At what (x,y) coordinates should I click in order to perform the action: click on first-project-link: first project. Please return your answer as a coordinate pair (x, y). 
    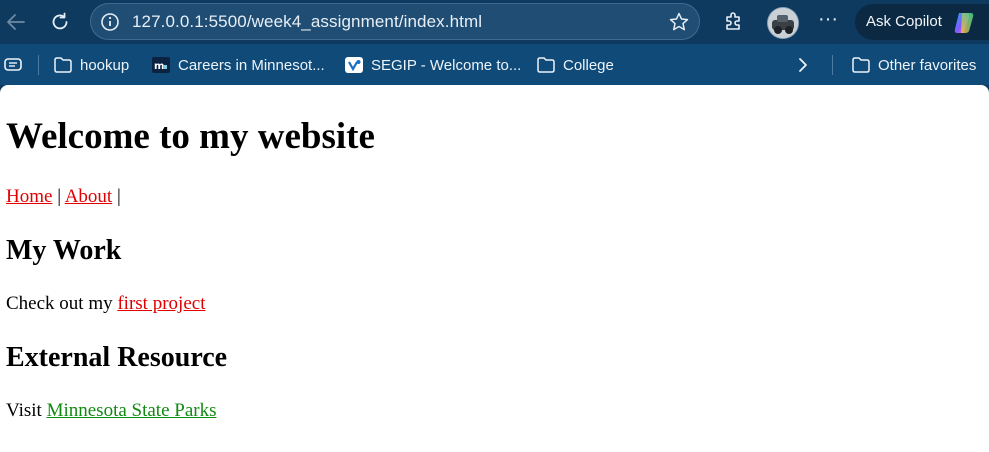
    Looking at the image, I should click on (161, 303).